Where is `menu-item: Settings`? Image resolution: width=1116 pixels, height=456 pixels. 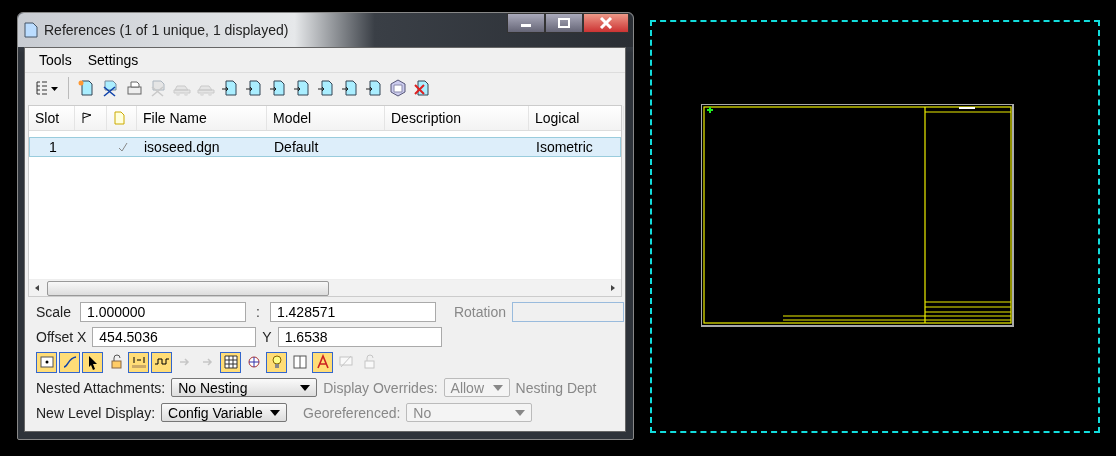 menu-item: Settings is located at coordinates (113, 60).